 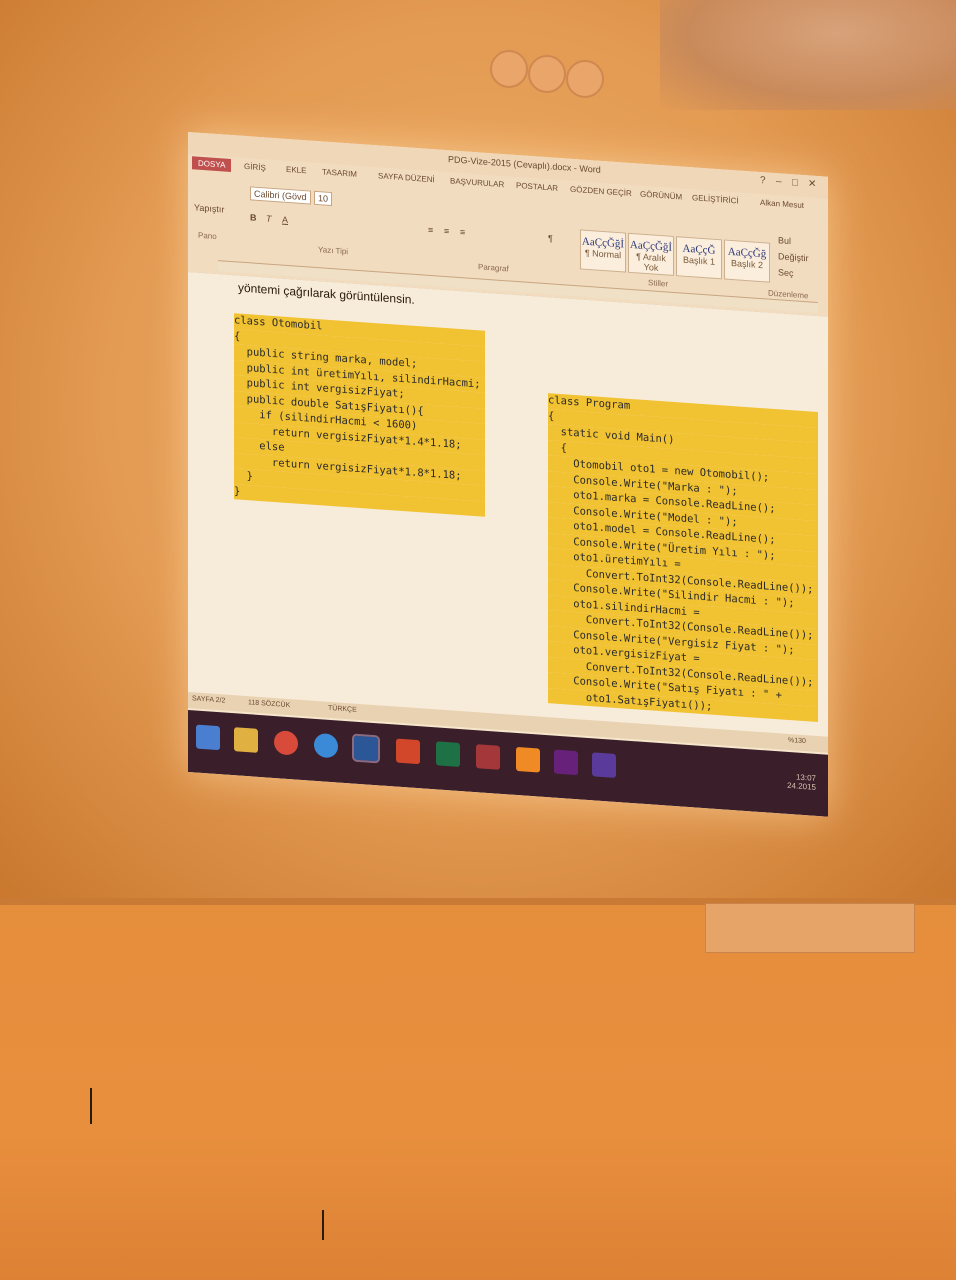 What do you see at coordinates (208, 737) in the screenshot?
I see `windows-start-icon` at bounding box center [208, 737].